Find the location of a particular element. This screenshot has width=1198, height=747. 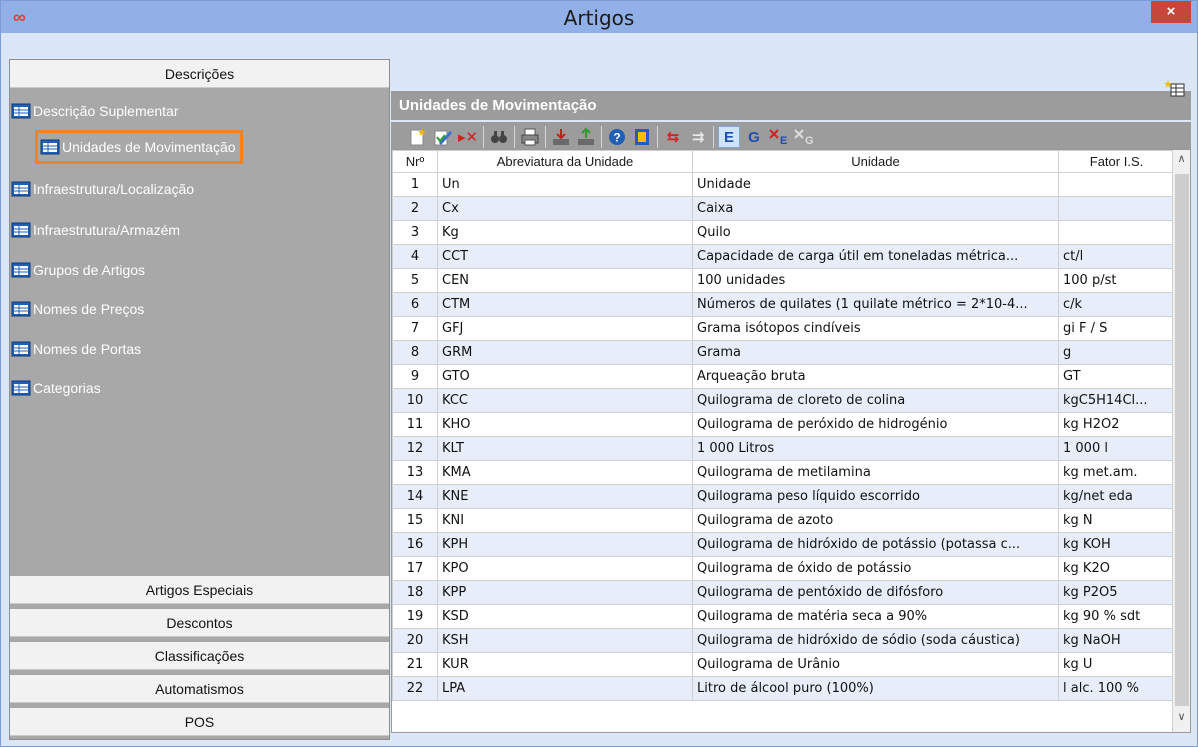

sidebar-item-nomes-de-precos: Nomes de Preços is located at coordinates (77, 309).